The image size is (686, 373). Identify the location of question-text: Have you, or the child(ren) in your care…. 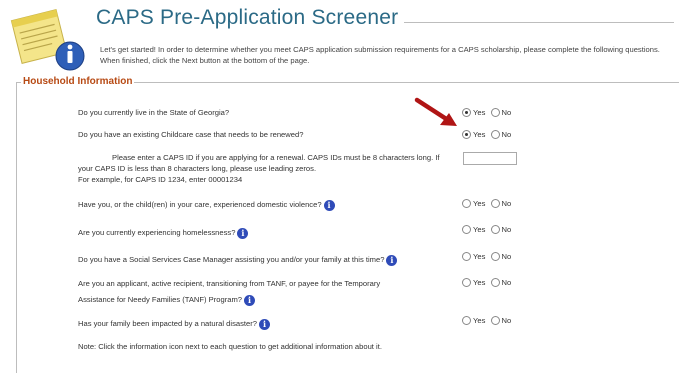
(200, 204).